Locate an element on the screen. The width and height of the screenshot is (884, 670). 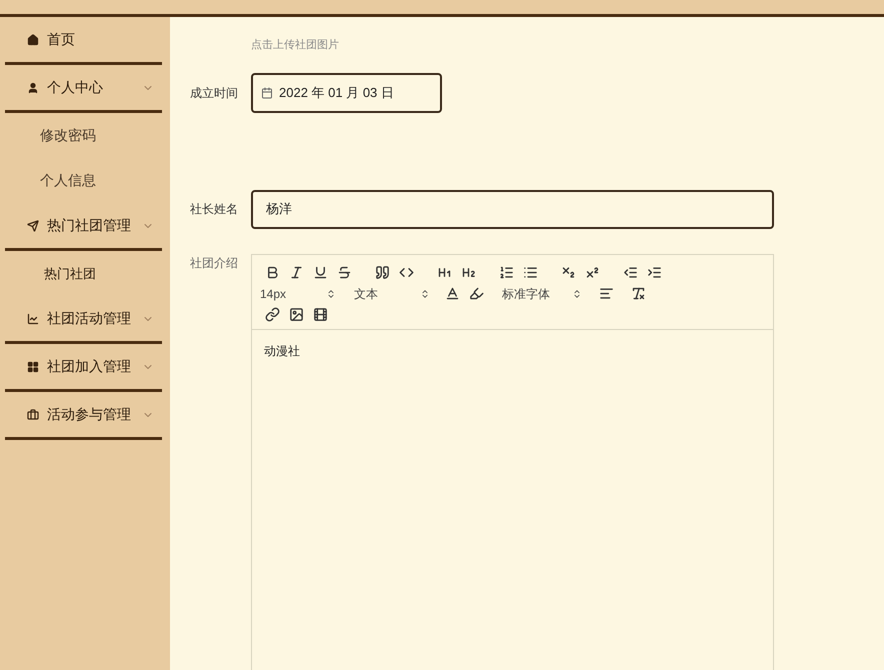
font-family-select: 标准字体 is located at coordinates (544, 294).